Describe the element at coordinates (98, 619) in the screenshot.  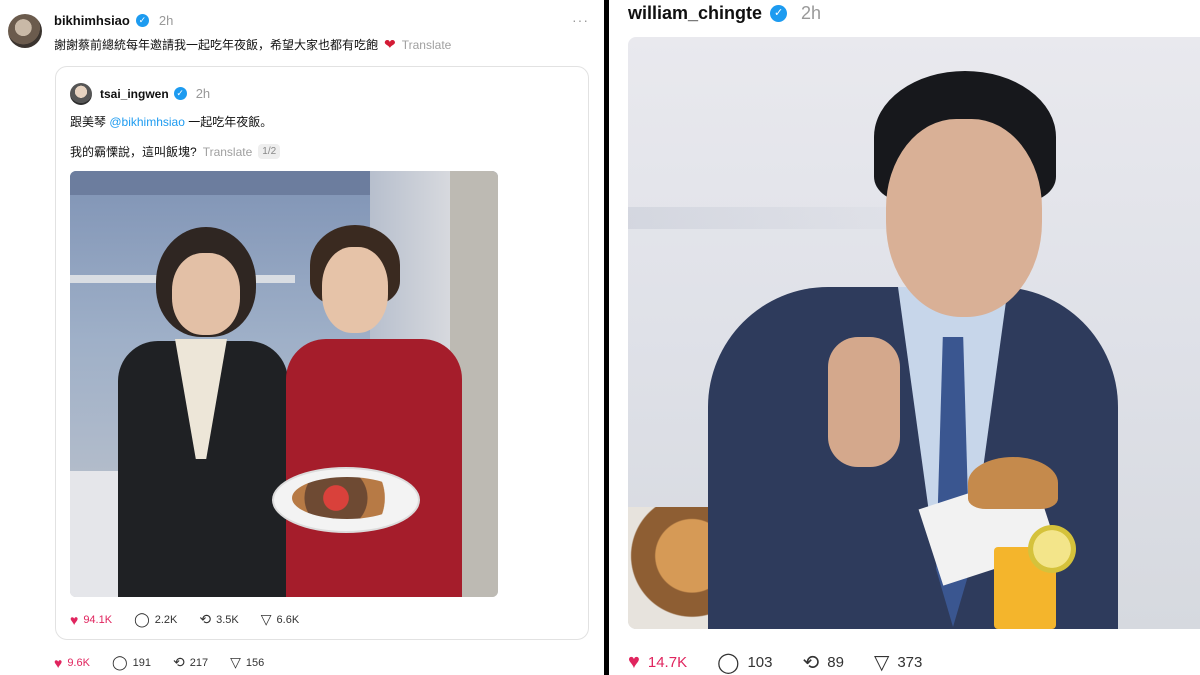
I see `like-count: 94.1K` at that location.